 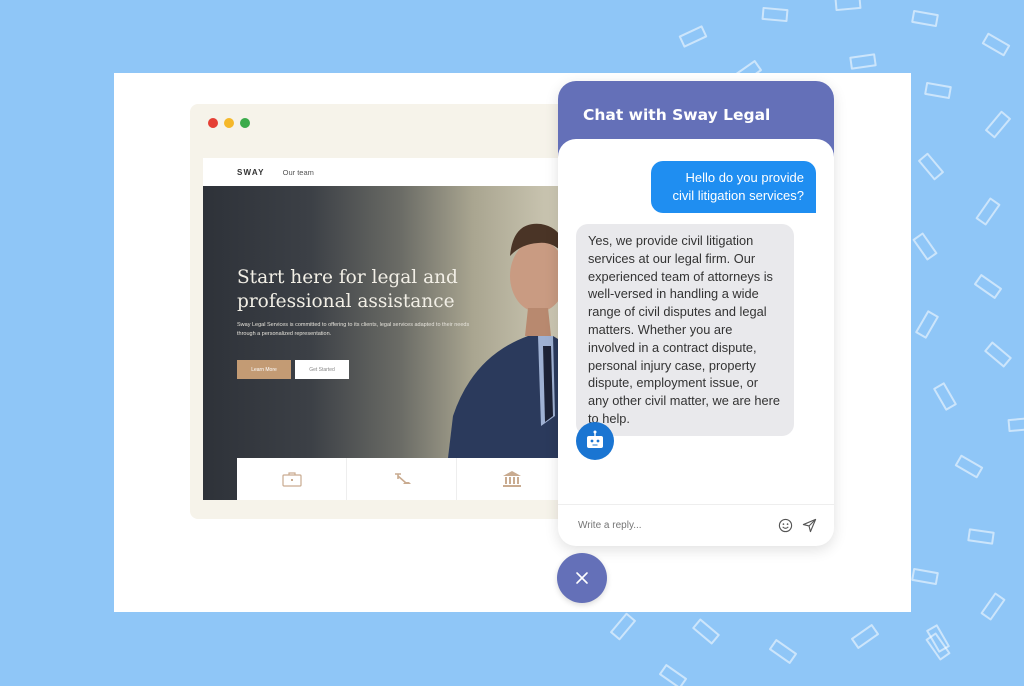 I want to click on service-item-business, so click(x=292, y=479).